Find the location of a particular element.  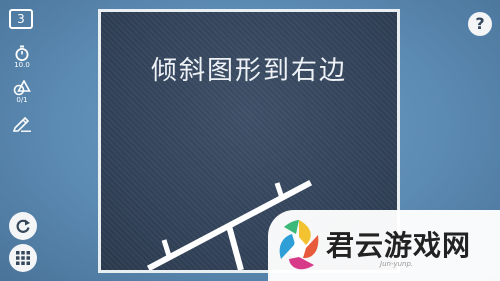

draw-tool is located at coordinates (22, 123).